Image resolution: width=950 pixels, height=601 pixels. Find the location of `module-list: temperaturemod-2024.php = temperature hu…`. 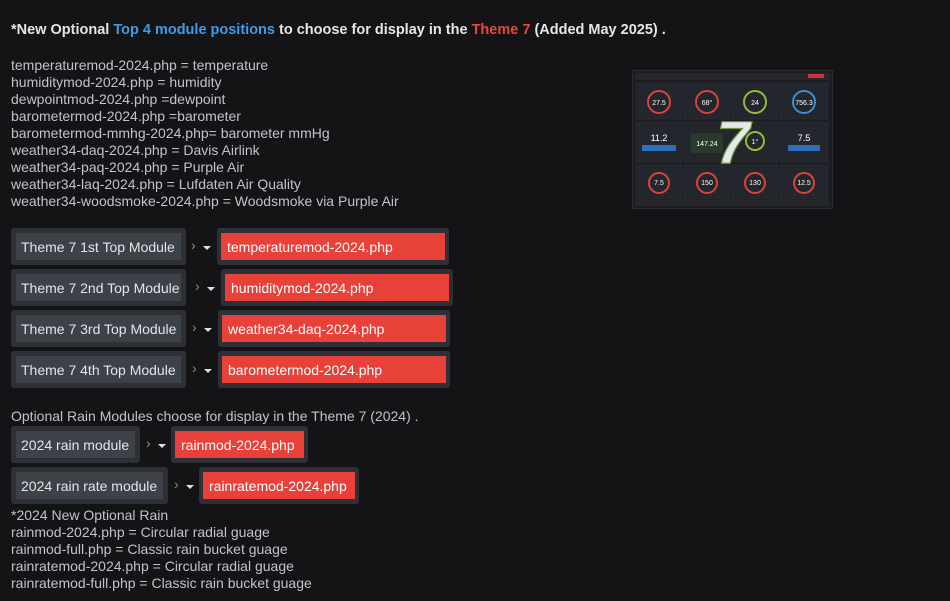

module-list: temperaturemod-2024.php = temperature hu… is located at coordinates (205, 133).